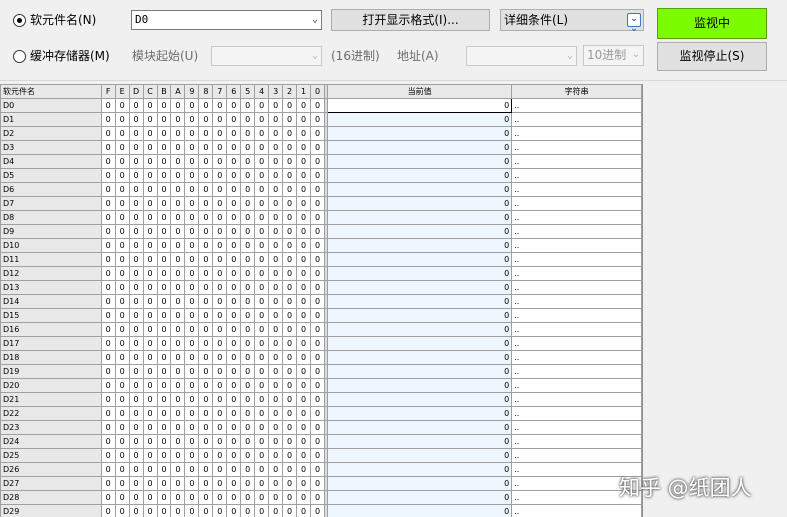  I want to click on table-row: D21 0 0 0 0 0 0 0 0 0 0 0 0 0 0 0 0 0.., so click(321, 399).